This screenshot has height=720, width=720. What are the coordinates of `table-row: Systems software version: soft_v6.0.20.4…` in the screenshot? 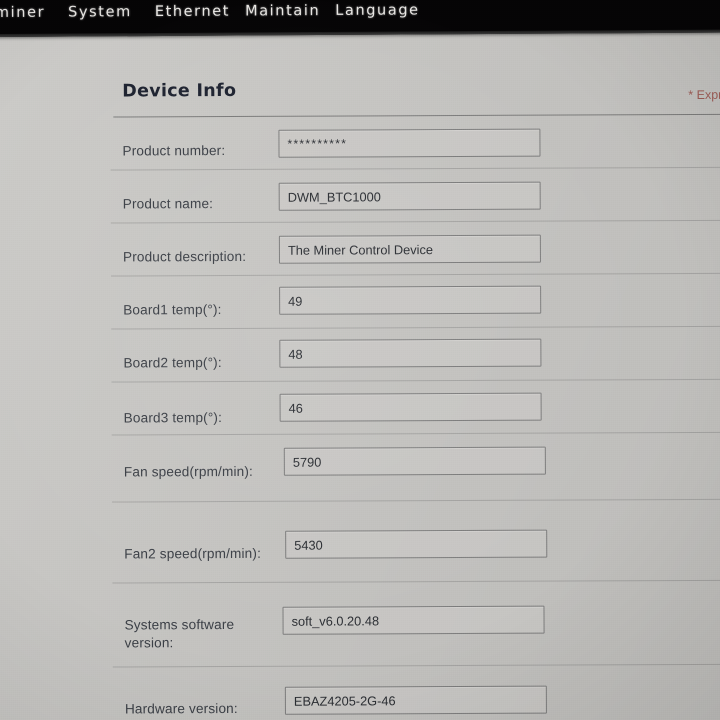 It's located at (416, 624).